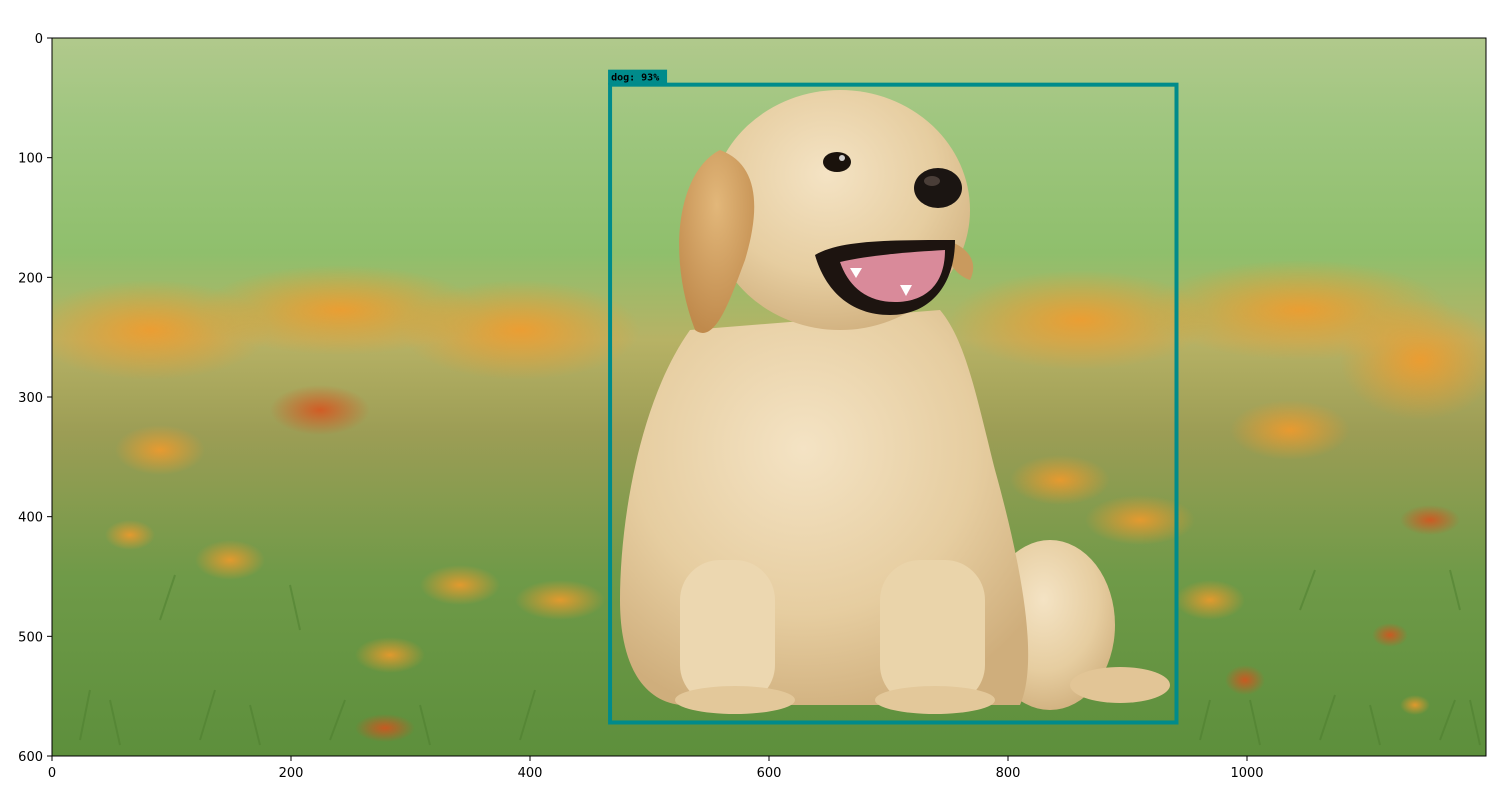  What do you see at coordinates (656, 768) in the screenshot?
I see `x-axis: 0 200 400 600 800 1000` at bounding box center [656, 768].